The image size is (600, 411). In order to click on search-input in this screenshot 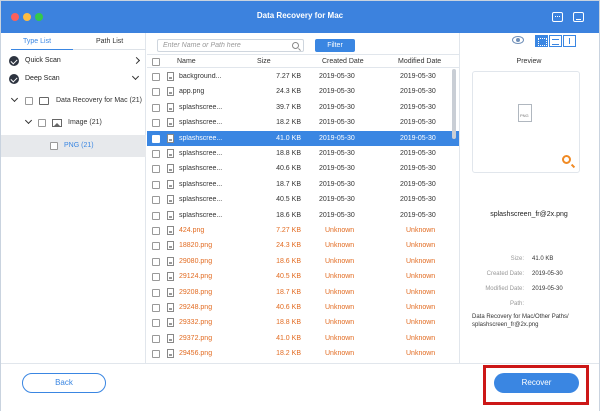, I will do `click(223, 45)`.